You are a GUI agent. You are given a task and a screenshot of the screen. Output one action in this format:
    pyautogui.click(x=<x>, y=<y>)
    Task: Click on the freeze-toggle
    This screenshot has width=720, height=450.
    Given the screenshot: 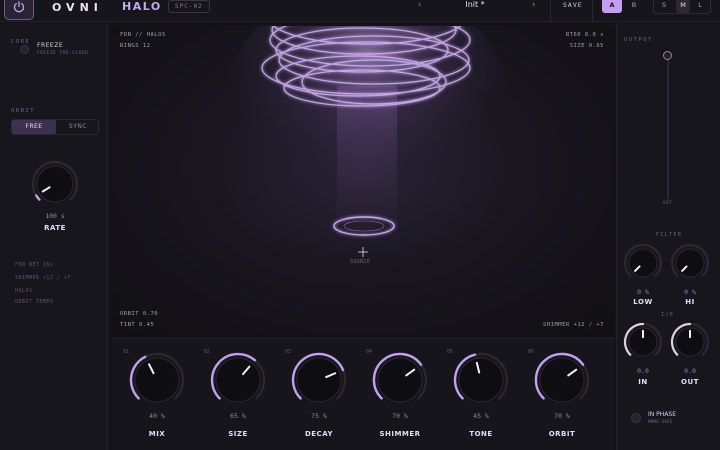 What is the action you would take?
    pyautogui.click(x=24, y=49)
    